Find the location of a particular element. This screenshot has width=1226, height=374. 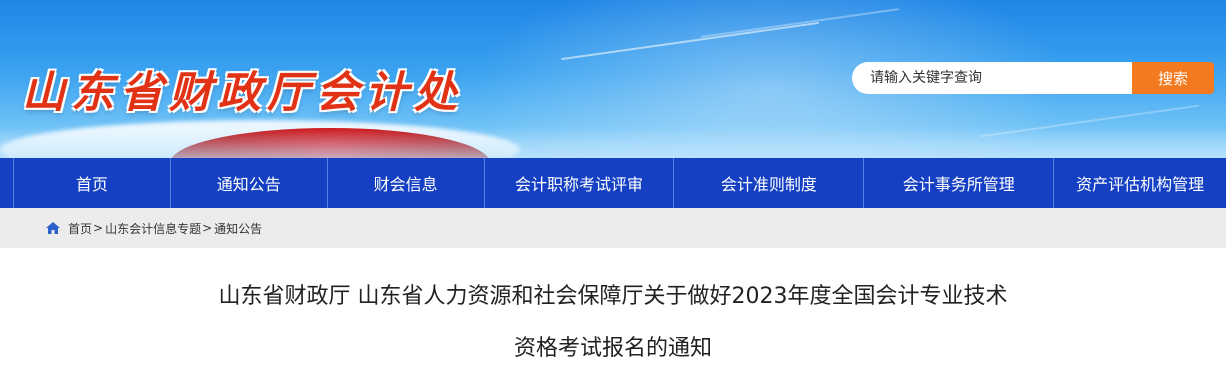

nav-item-home: 首页 is located at coordinates (92, 183).